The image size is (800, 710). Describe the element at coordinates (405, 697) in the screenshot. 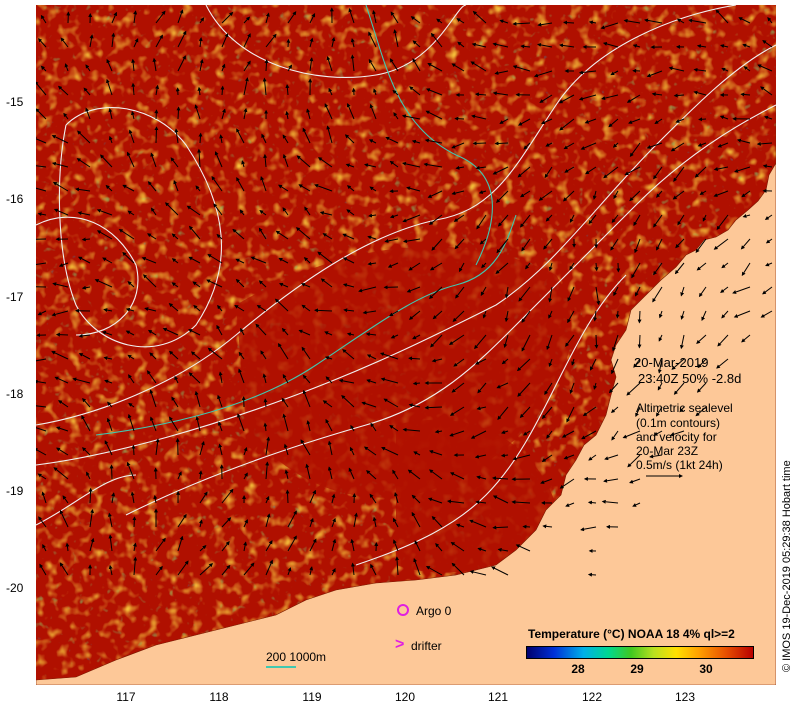

I see `x-tick-label: 120` at that location.